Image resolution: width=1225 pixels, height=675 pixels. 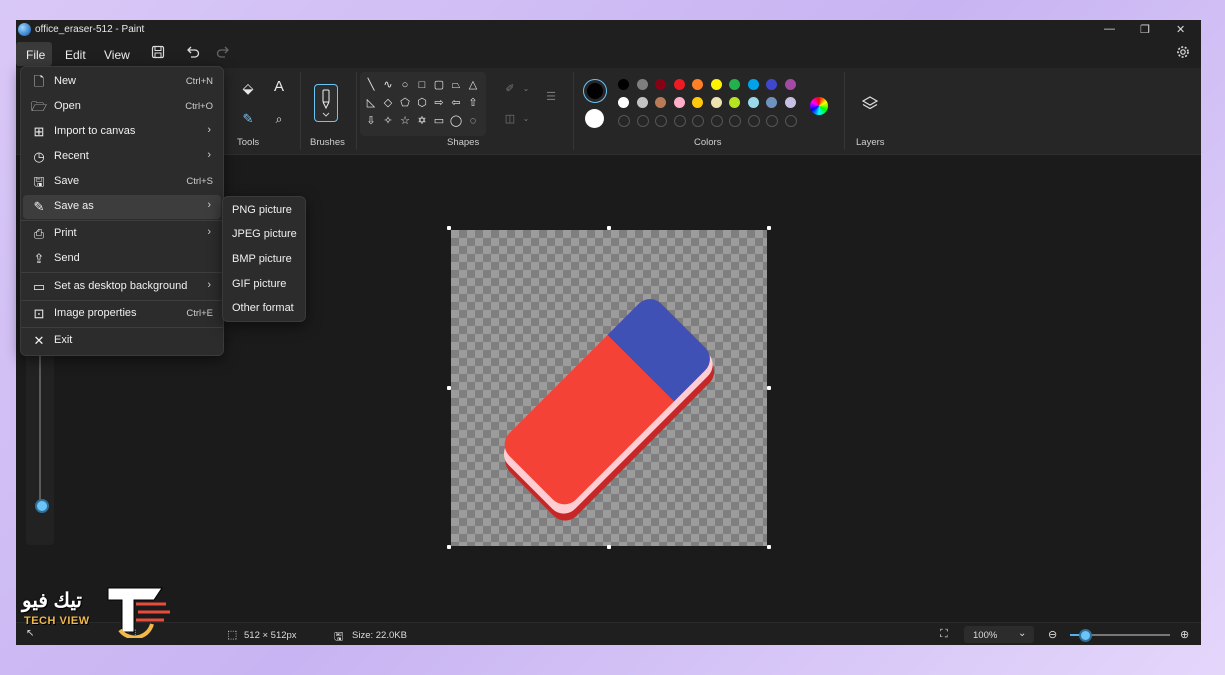 I want to click on fill-icon: ◫, so click(x=510, y=119).